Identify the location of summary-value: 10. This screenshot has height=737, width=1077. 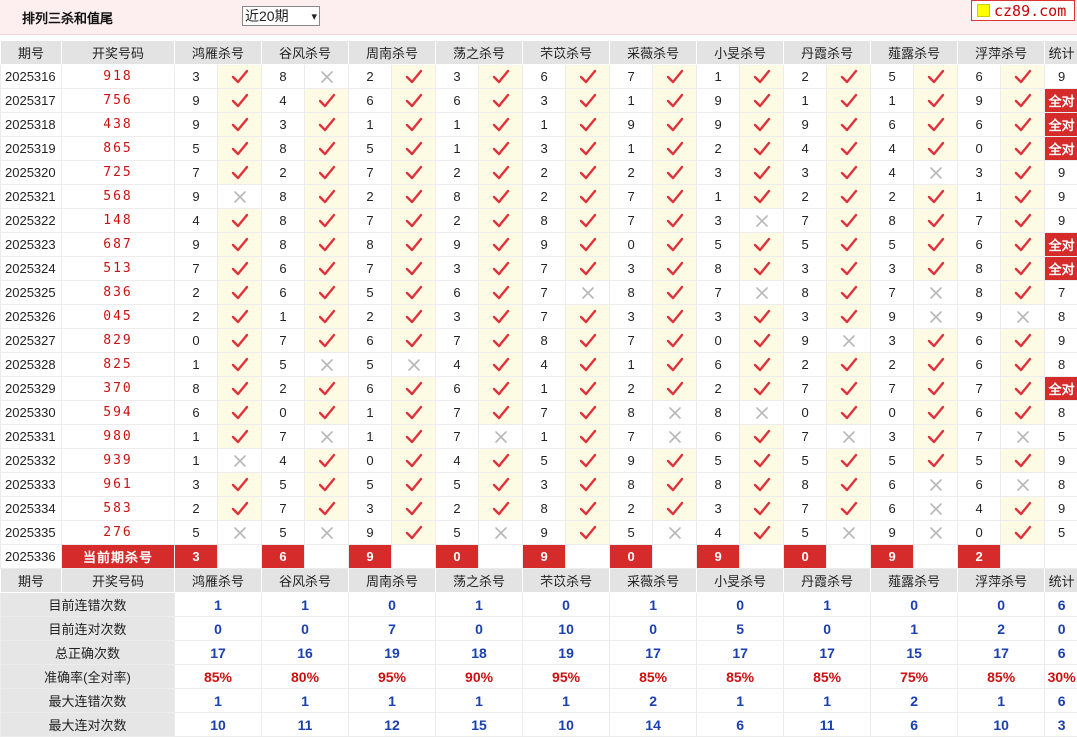
(566, 629).